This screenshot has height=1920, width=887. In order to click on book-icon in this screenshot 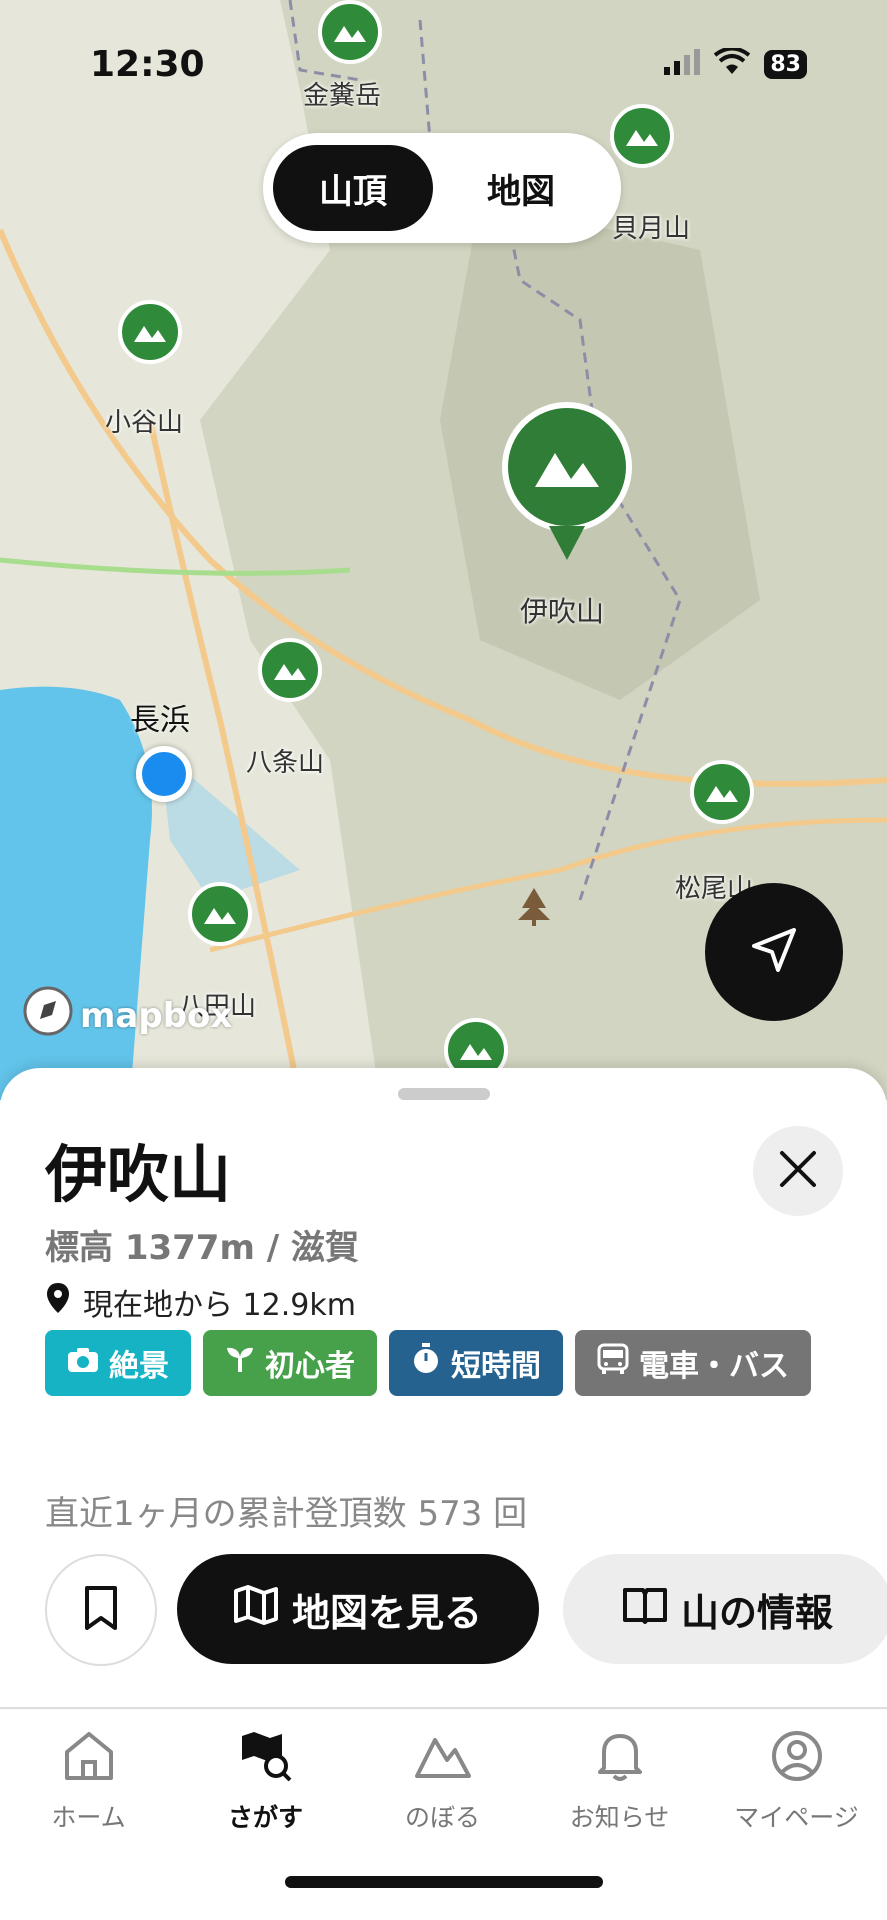, I will do `click(644, 1609)`.